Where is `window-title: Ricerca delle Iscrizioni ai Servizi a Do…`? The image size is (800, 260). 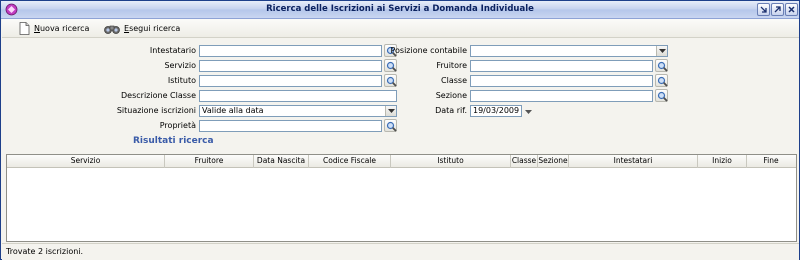 window-title: Ricerca delle Iscrizioni ai Servizi a Do… is located at coordinates (400, 9).